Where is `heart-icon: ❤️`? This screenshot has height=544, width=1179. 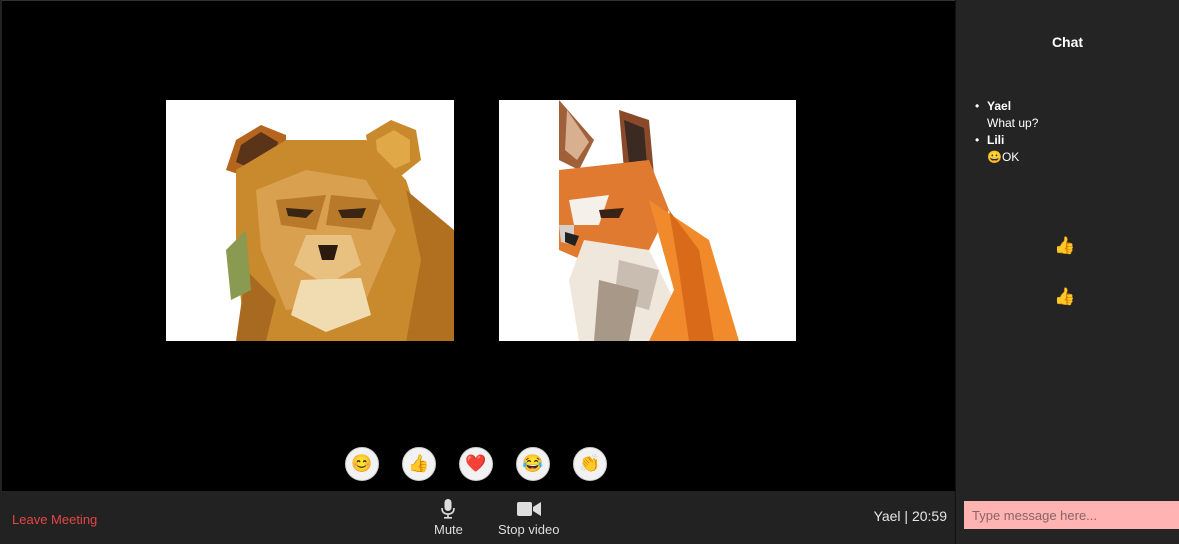
heart-icon: ❤️ is located at coordinates (476, 463).